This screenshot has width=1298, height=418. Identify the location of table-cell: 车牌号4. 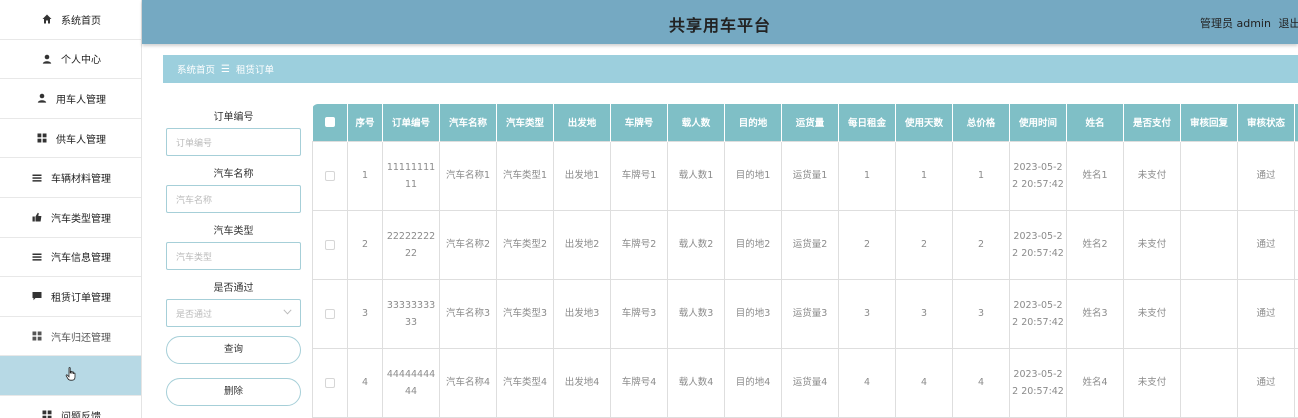
(639, 382).